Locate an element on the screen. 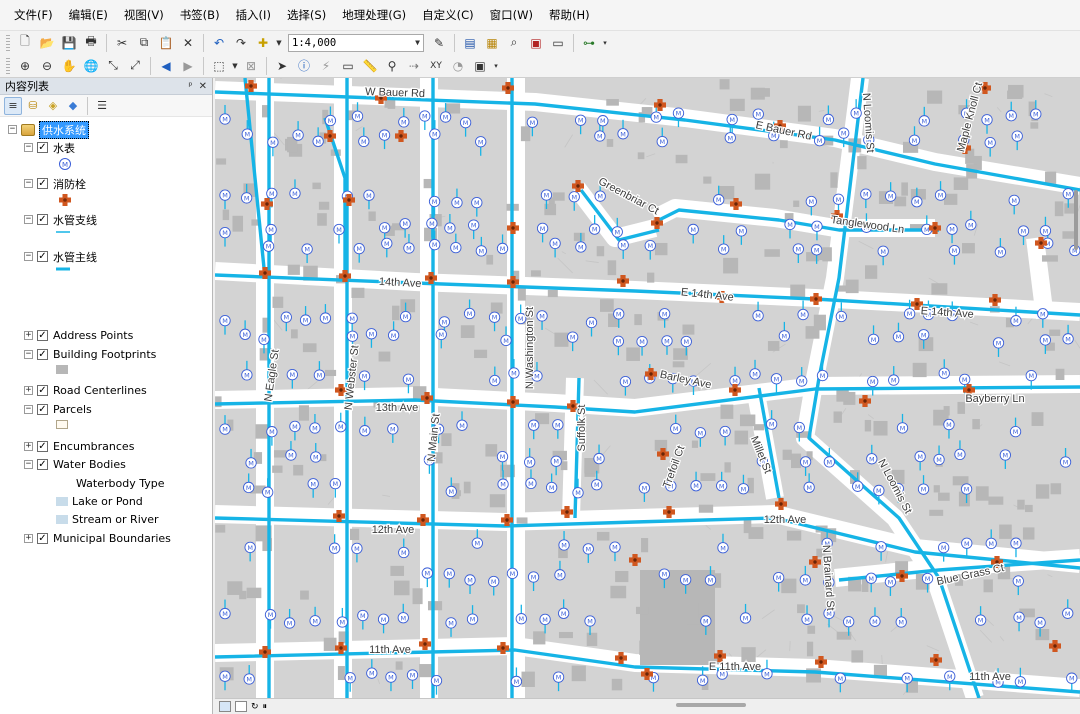 This screenshot has height=714, width=1080. print-icon: 🖶 is located at coordinates (91, 43).